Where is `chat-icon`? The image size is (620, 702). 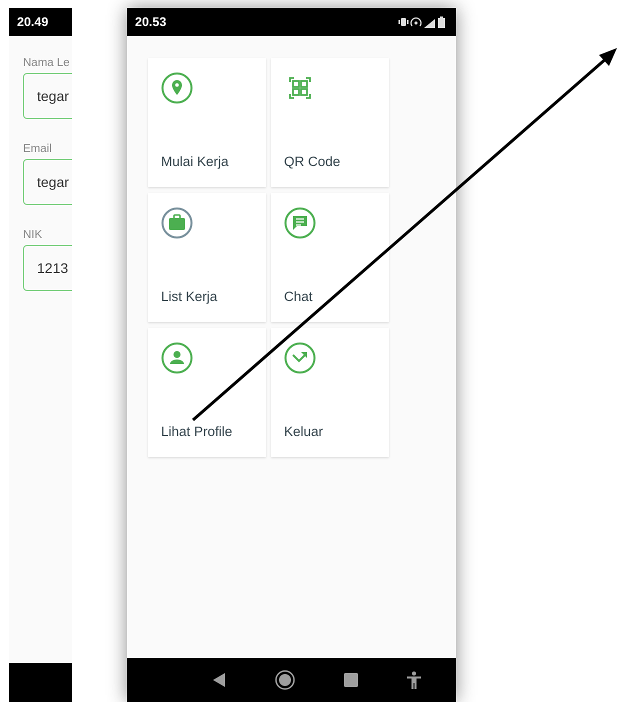 chat-icon is located at coordinates (300, 223).